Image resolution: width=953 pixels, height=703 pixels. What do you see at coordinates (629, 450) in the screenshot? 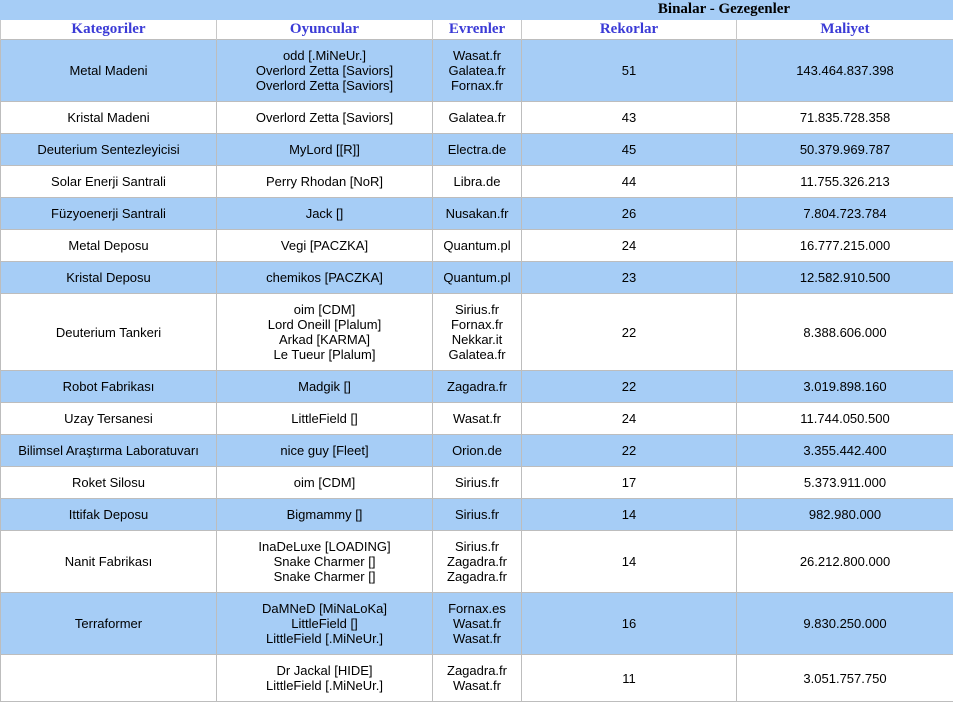
I see `record-cell: 22` at bounding box center [629, 450].